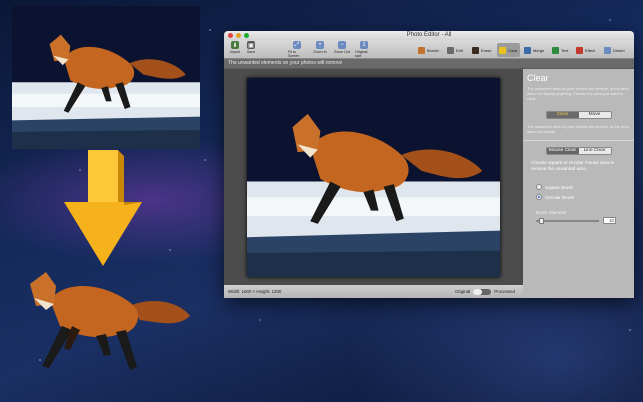 The image size is (643, 402). What do you see at coordinates (455, 50) in the screenshot?
I see `tab-edit: Edit` at bounding box center [455, 50].